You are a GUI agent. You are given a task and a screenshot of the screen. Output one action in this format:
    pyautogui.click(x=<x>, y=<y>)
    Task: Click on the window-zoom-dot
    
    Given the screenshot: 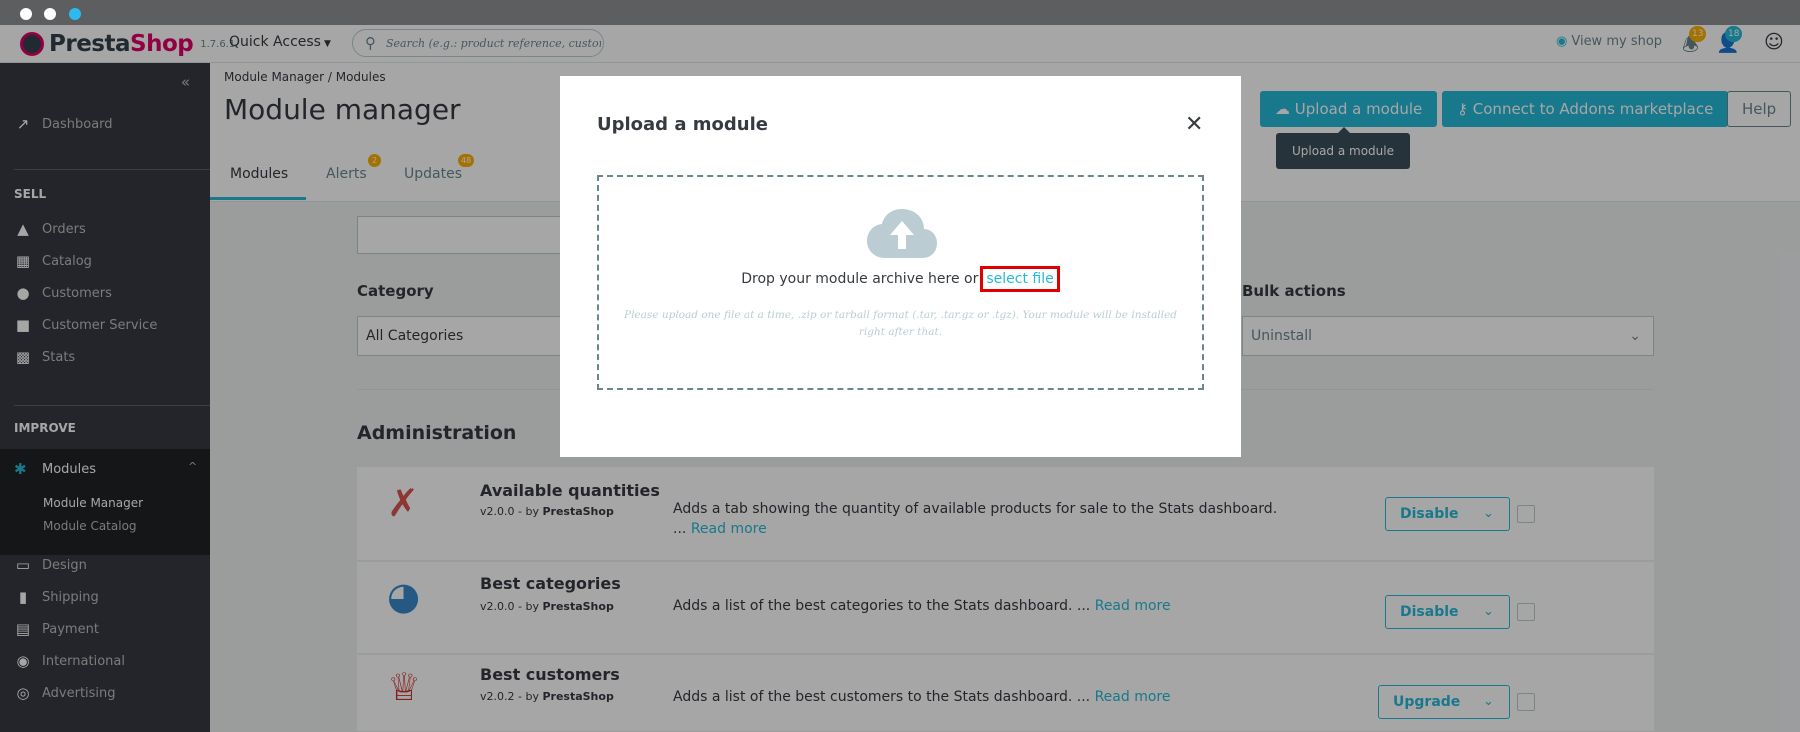 What is the action you would take?
    pyautogui.click(x=75, y=14)
    